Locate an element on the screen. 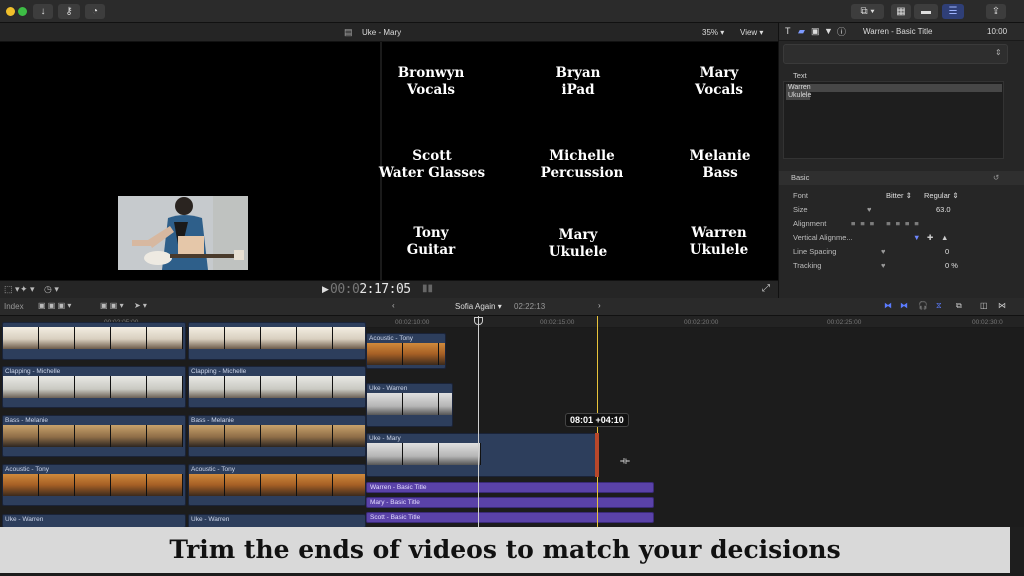 The image size is (1024, 576). zoom-menu: 35% ▾ is located at coordinates (713, 32).